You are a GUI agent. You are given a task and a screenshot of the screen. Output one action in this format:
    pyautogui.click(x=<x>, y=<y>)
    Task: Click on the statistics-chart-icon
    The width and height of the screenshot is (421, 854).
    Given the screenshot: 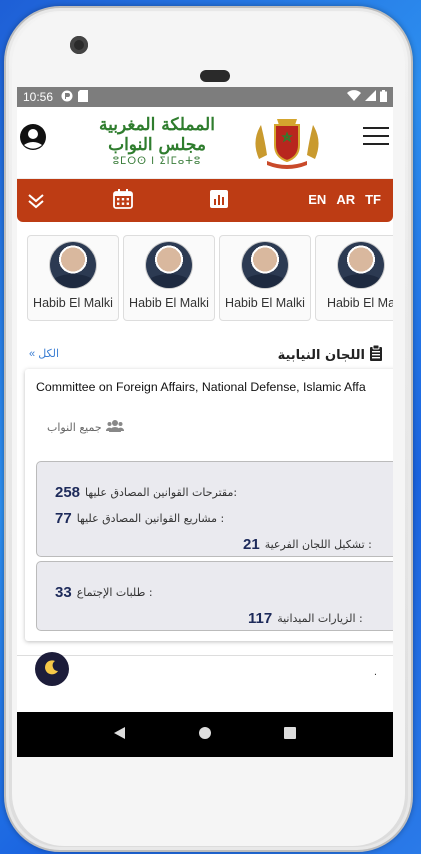 What is the action you would take?
    pyautogui.click(x=219, y=201)
    